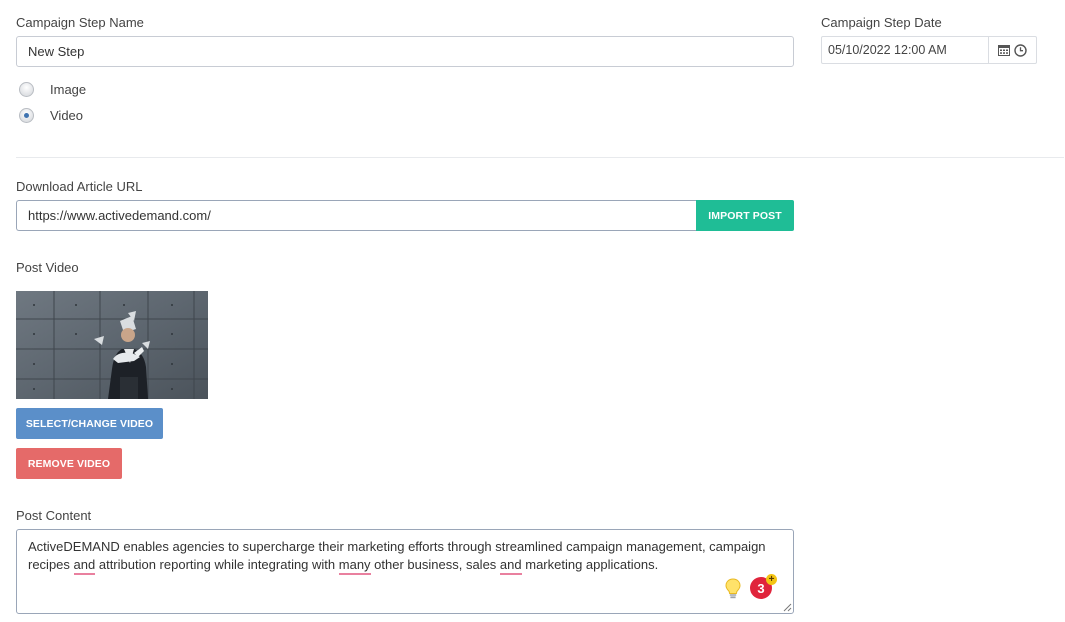 The height and width of the screenshot is (622, 1065). What do you see at coordinates (1020, 50) in the screenshot?
I see `clock-icon` at bounding box center [1020, 50].